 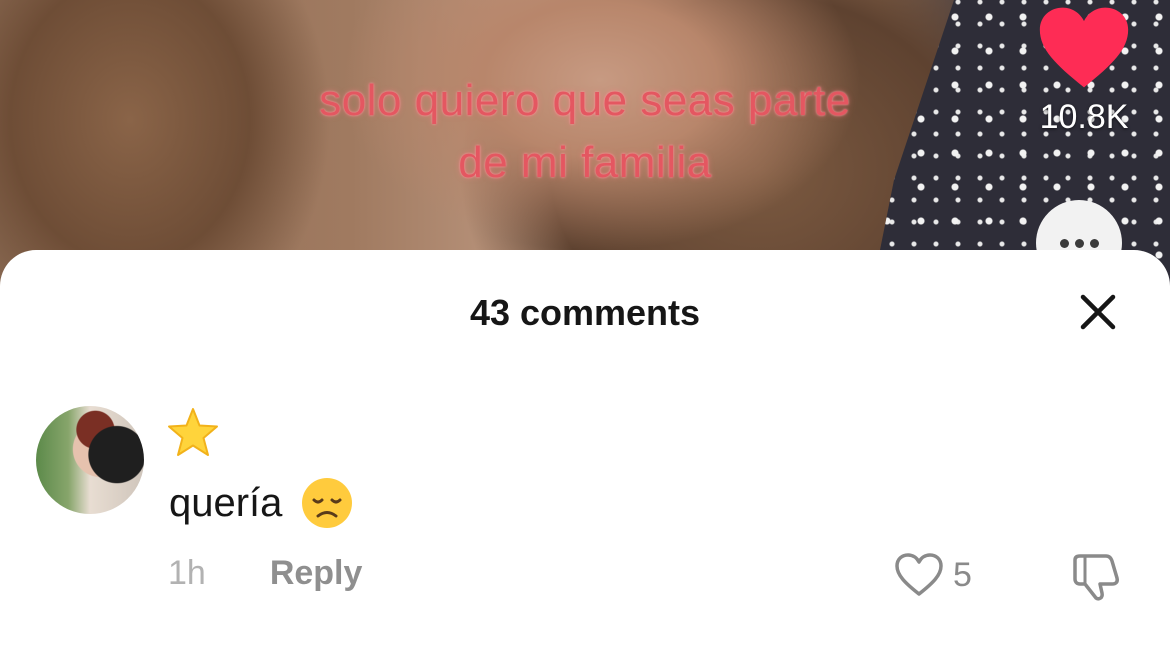 I want to click on video-like-stack: 10.8K, so click(x=1084, y=68).